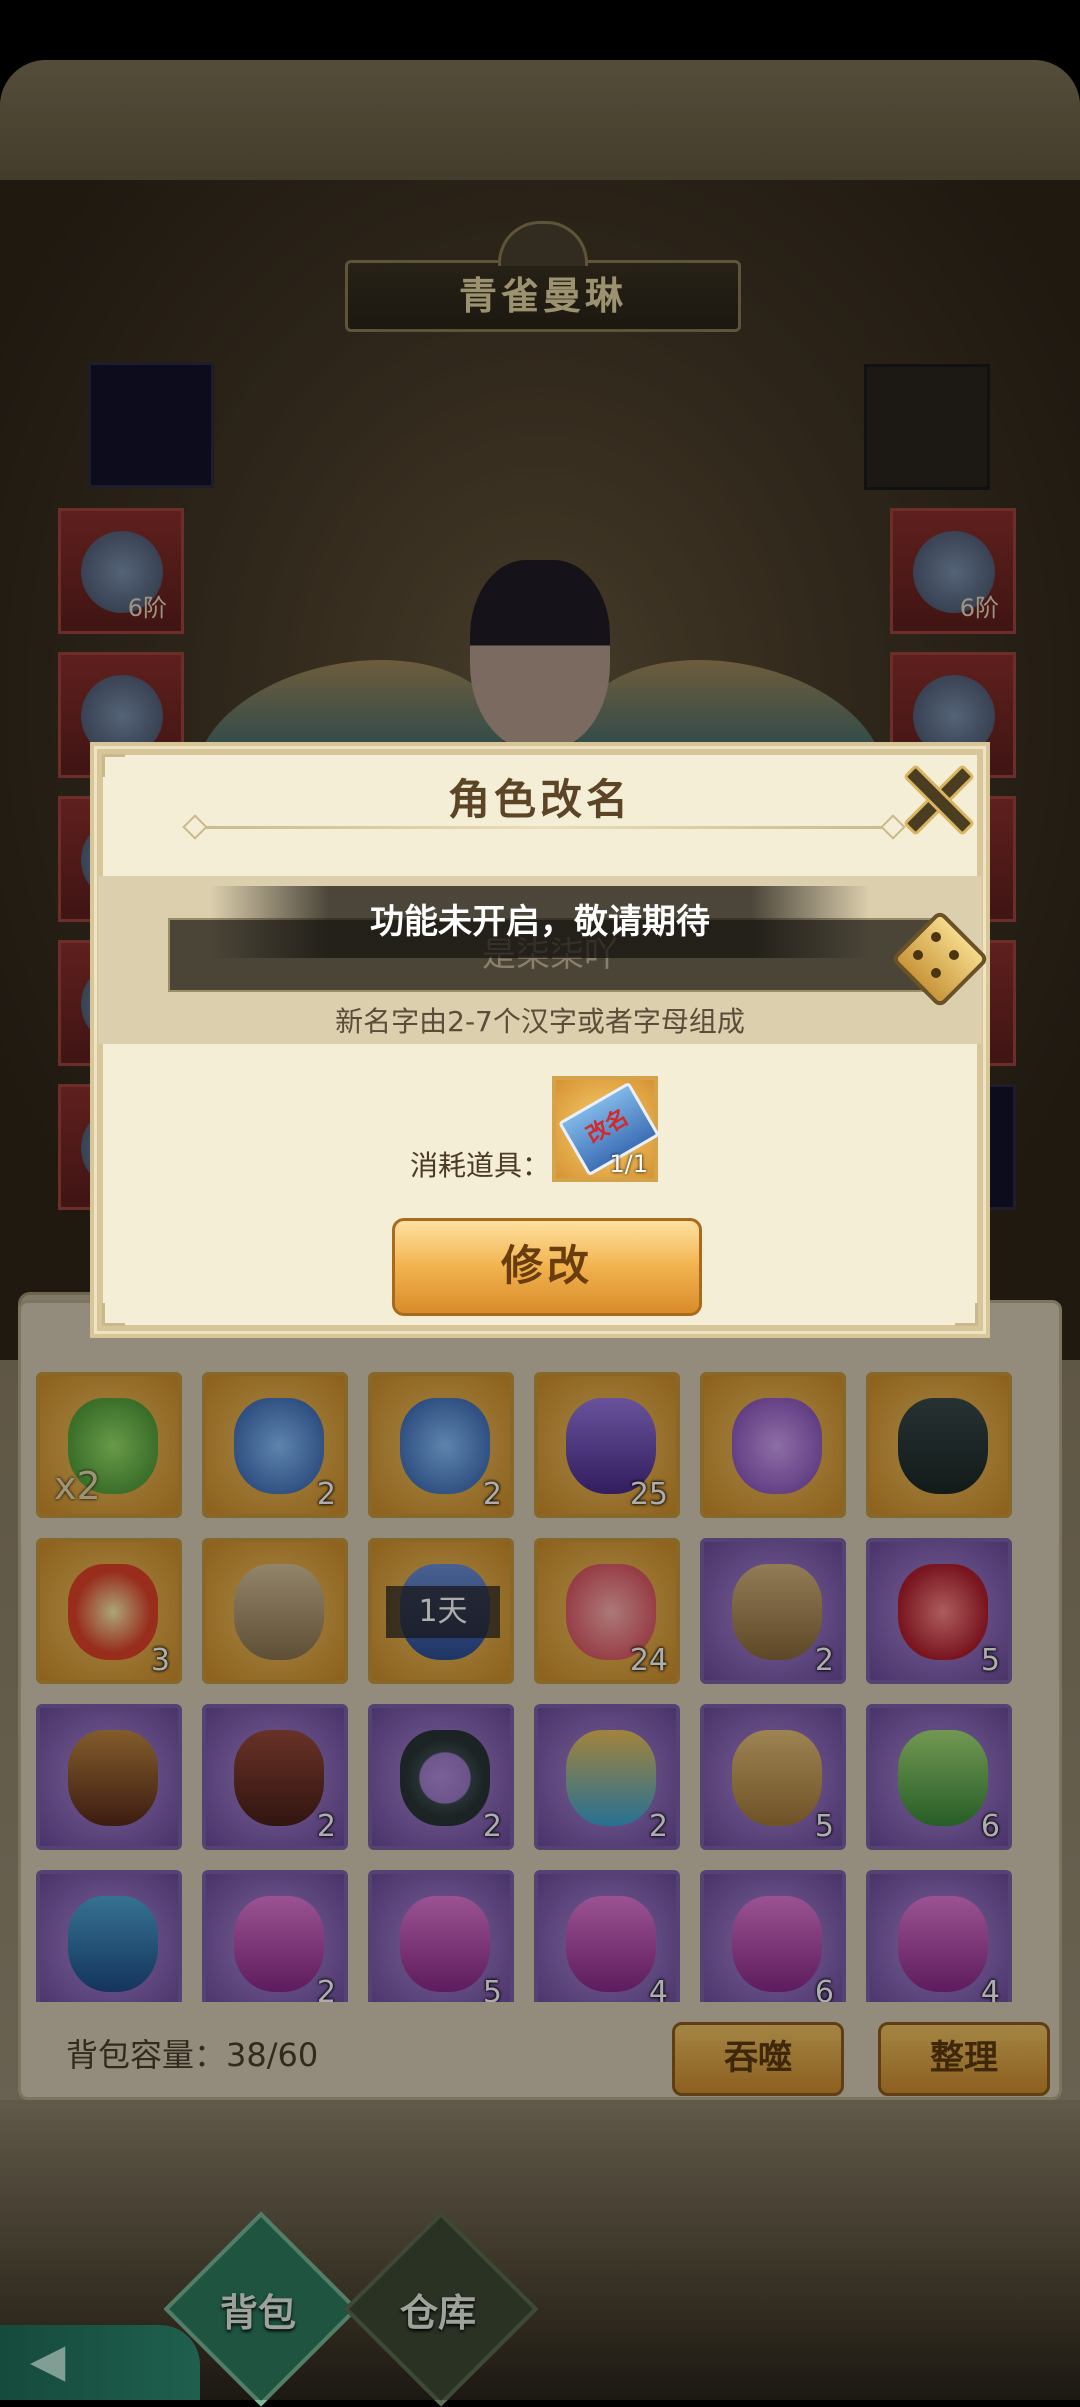 The width and height of the screenshot is (1080, 2407). I want to click on rename-ticket-item: 改名 1/1, so click(606, 1129).